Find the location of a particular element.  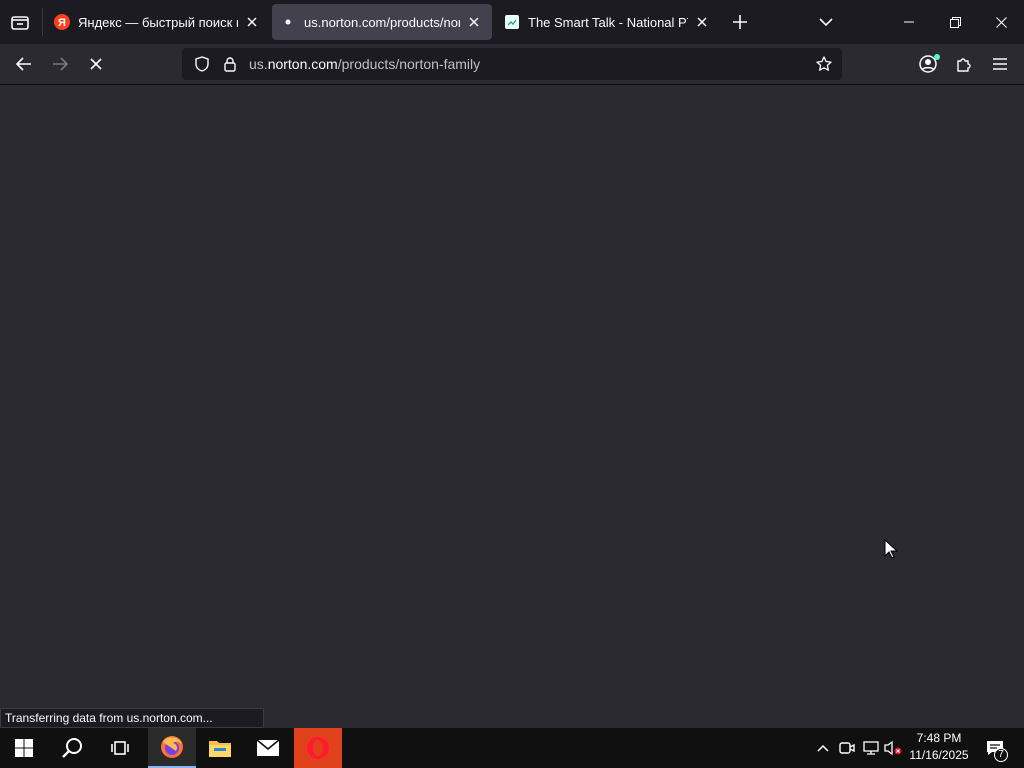

taskbar-mail is located at coordinates (268, 748).